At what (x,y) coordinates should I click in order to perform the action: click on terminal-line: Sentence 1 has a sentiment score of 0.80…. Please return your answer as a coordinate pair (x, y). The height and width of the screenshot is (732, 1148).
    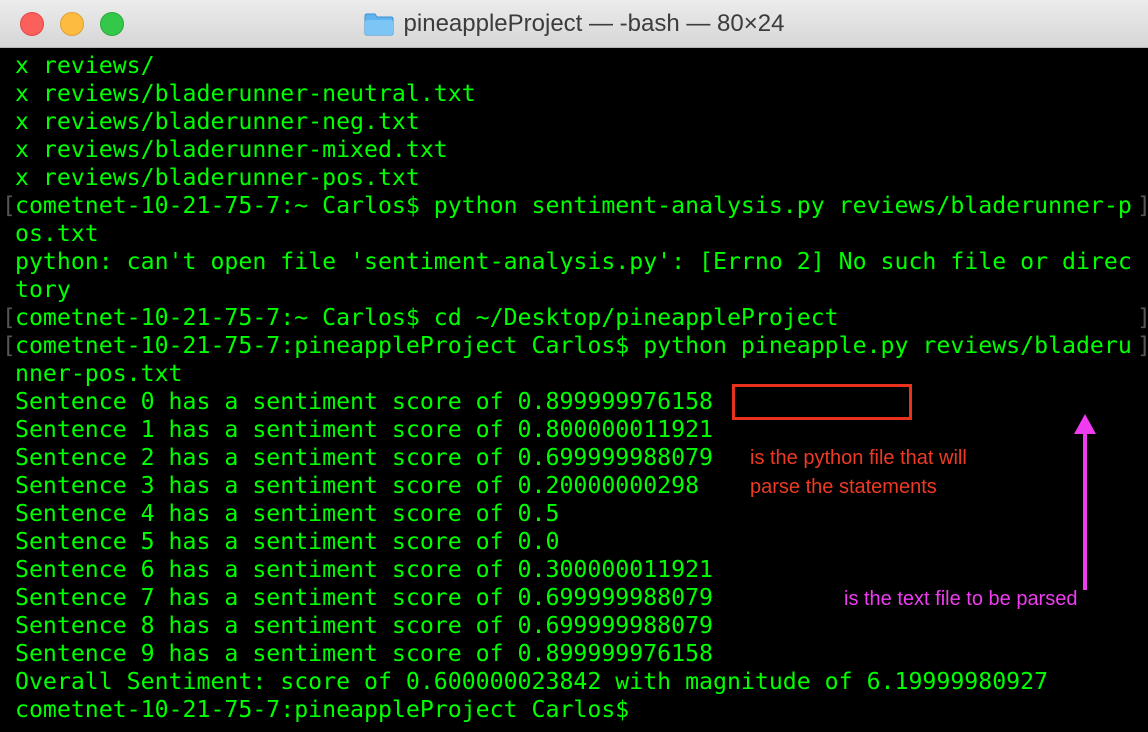
    Looking at the image, I should click on (577, 430).